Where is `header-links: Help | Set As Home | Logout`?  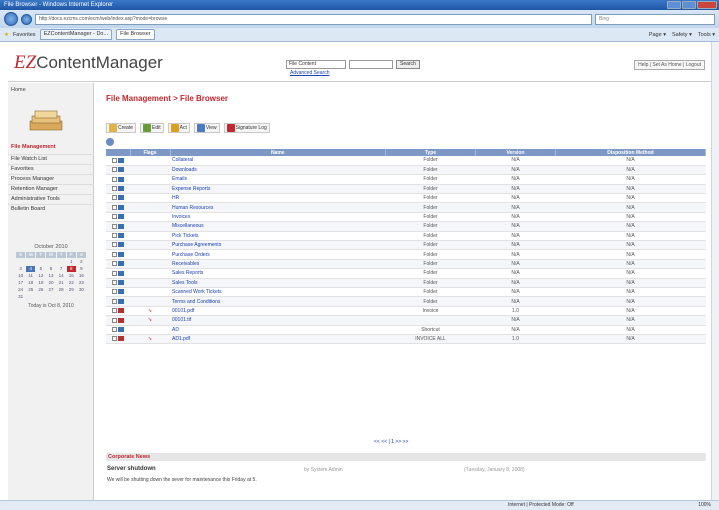
header-links: Help | Set As Home | Logout is located at coordinates (669, 65).